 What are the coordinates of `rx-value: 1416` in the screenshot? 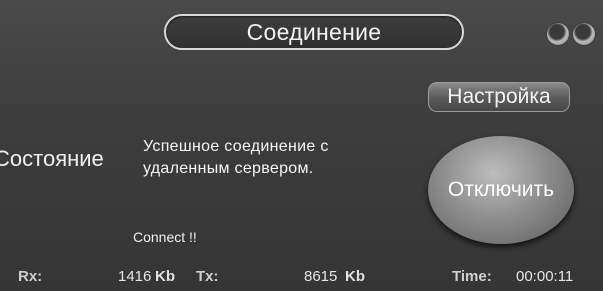 It's located at (135, 276).